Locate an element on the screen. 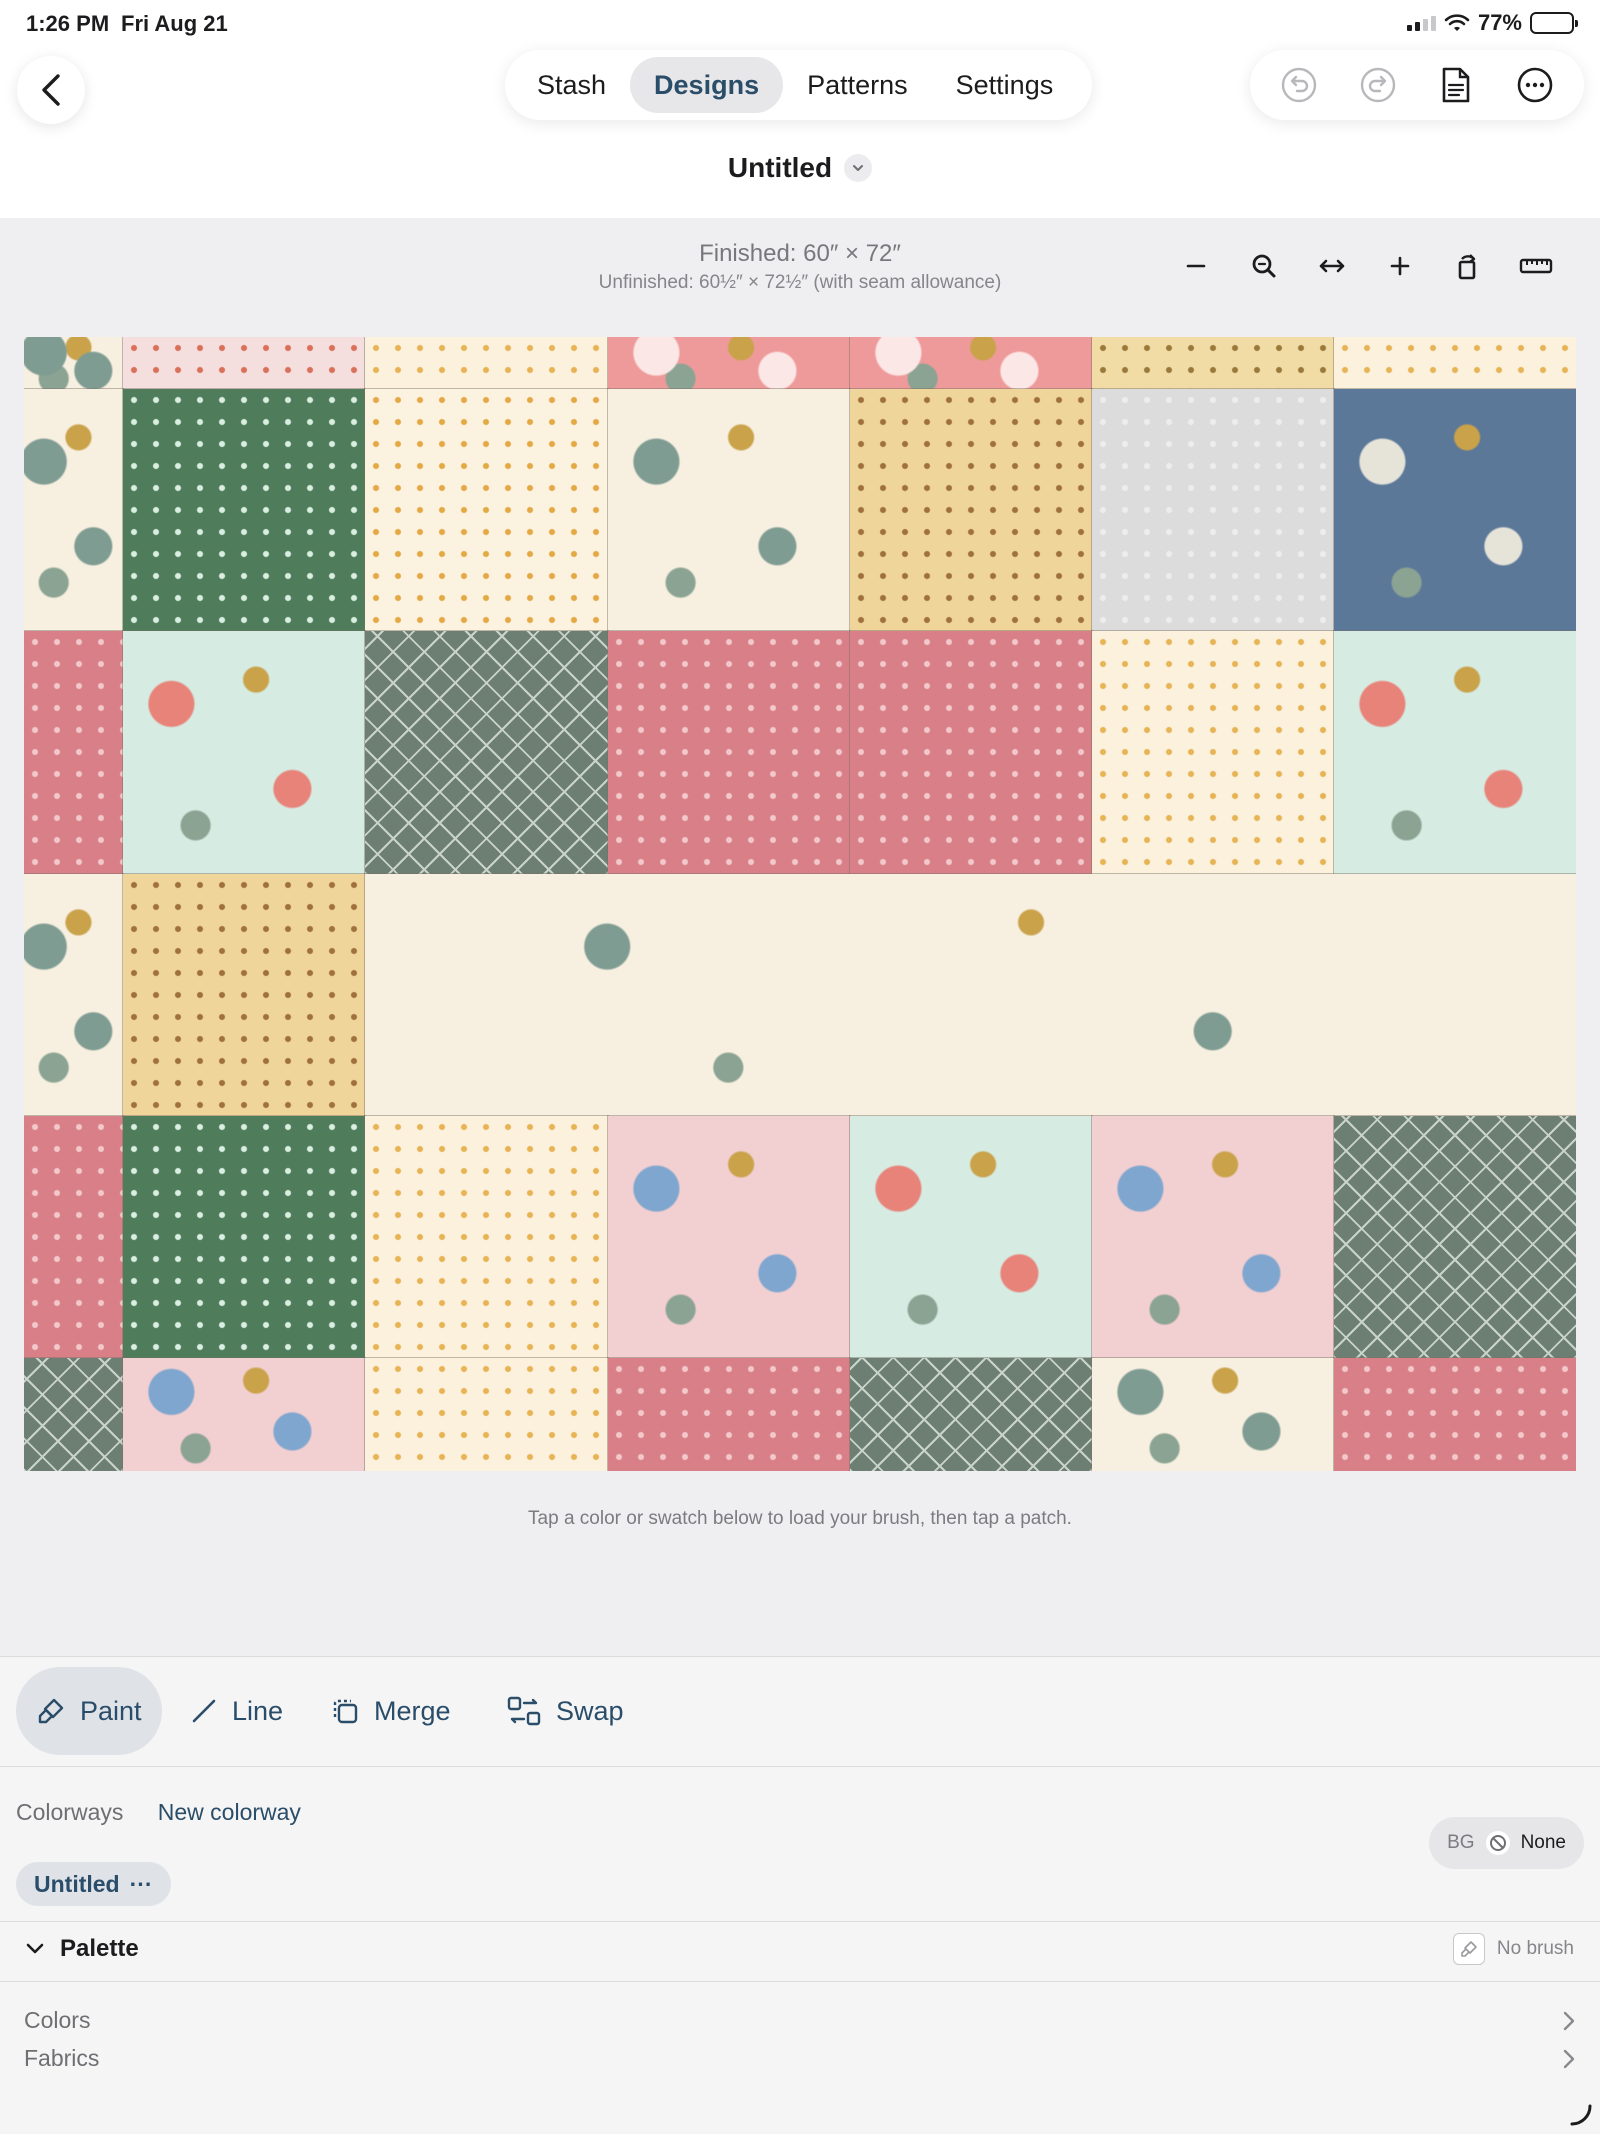 The width and height of the screenshot is (1600, 2134). merge-tool-label: Merge is located at coordinates (412, 1710).